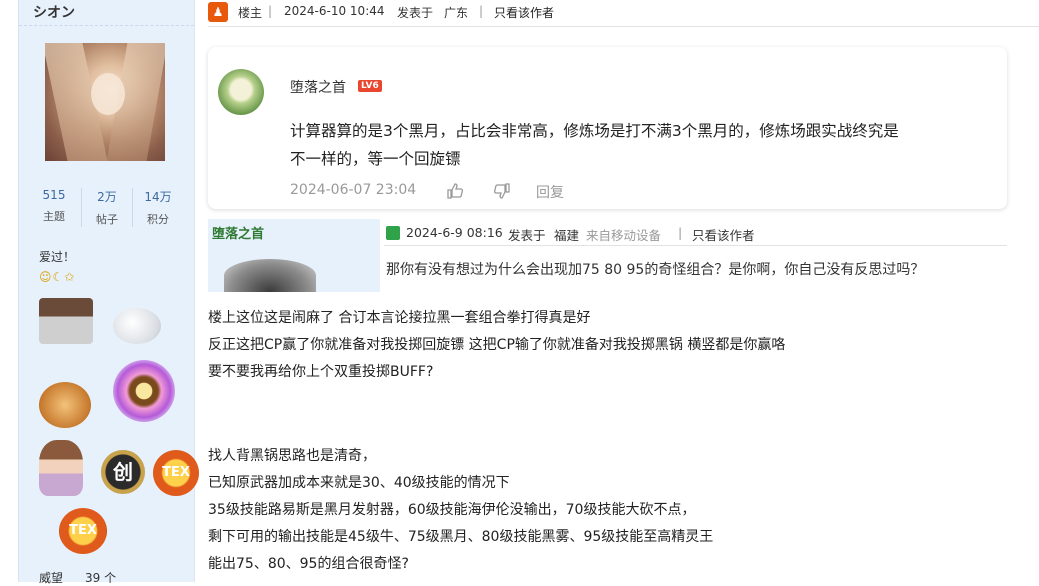  I want to click on quoted-device: 来自移动设备, so click(624, 235).